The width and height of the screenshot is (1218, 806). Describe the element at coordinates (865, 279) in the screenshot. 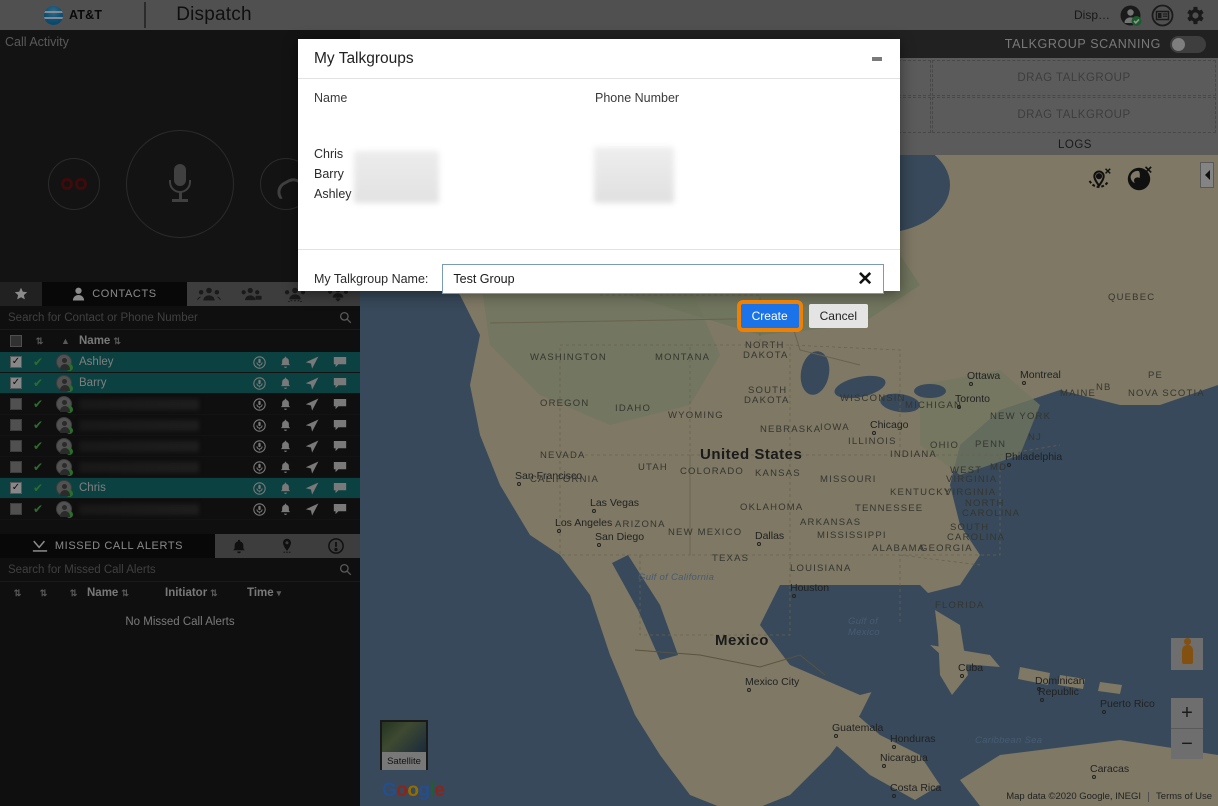

I see `close-icon: ✕` at that location.